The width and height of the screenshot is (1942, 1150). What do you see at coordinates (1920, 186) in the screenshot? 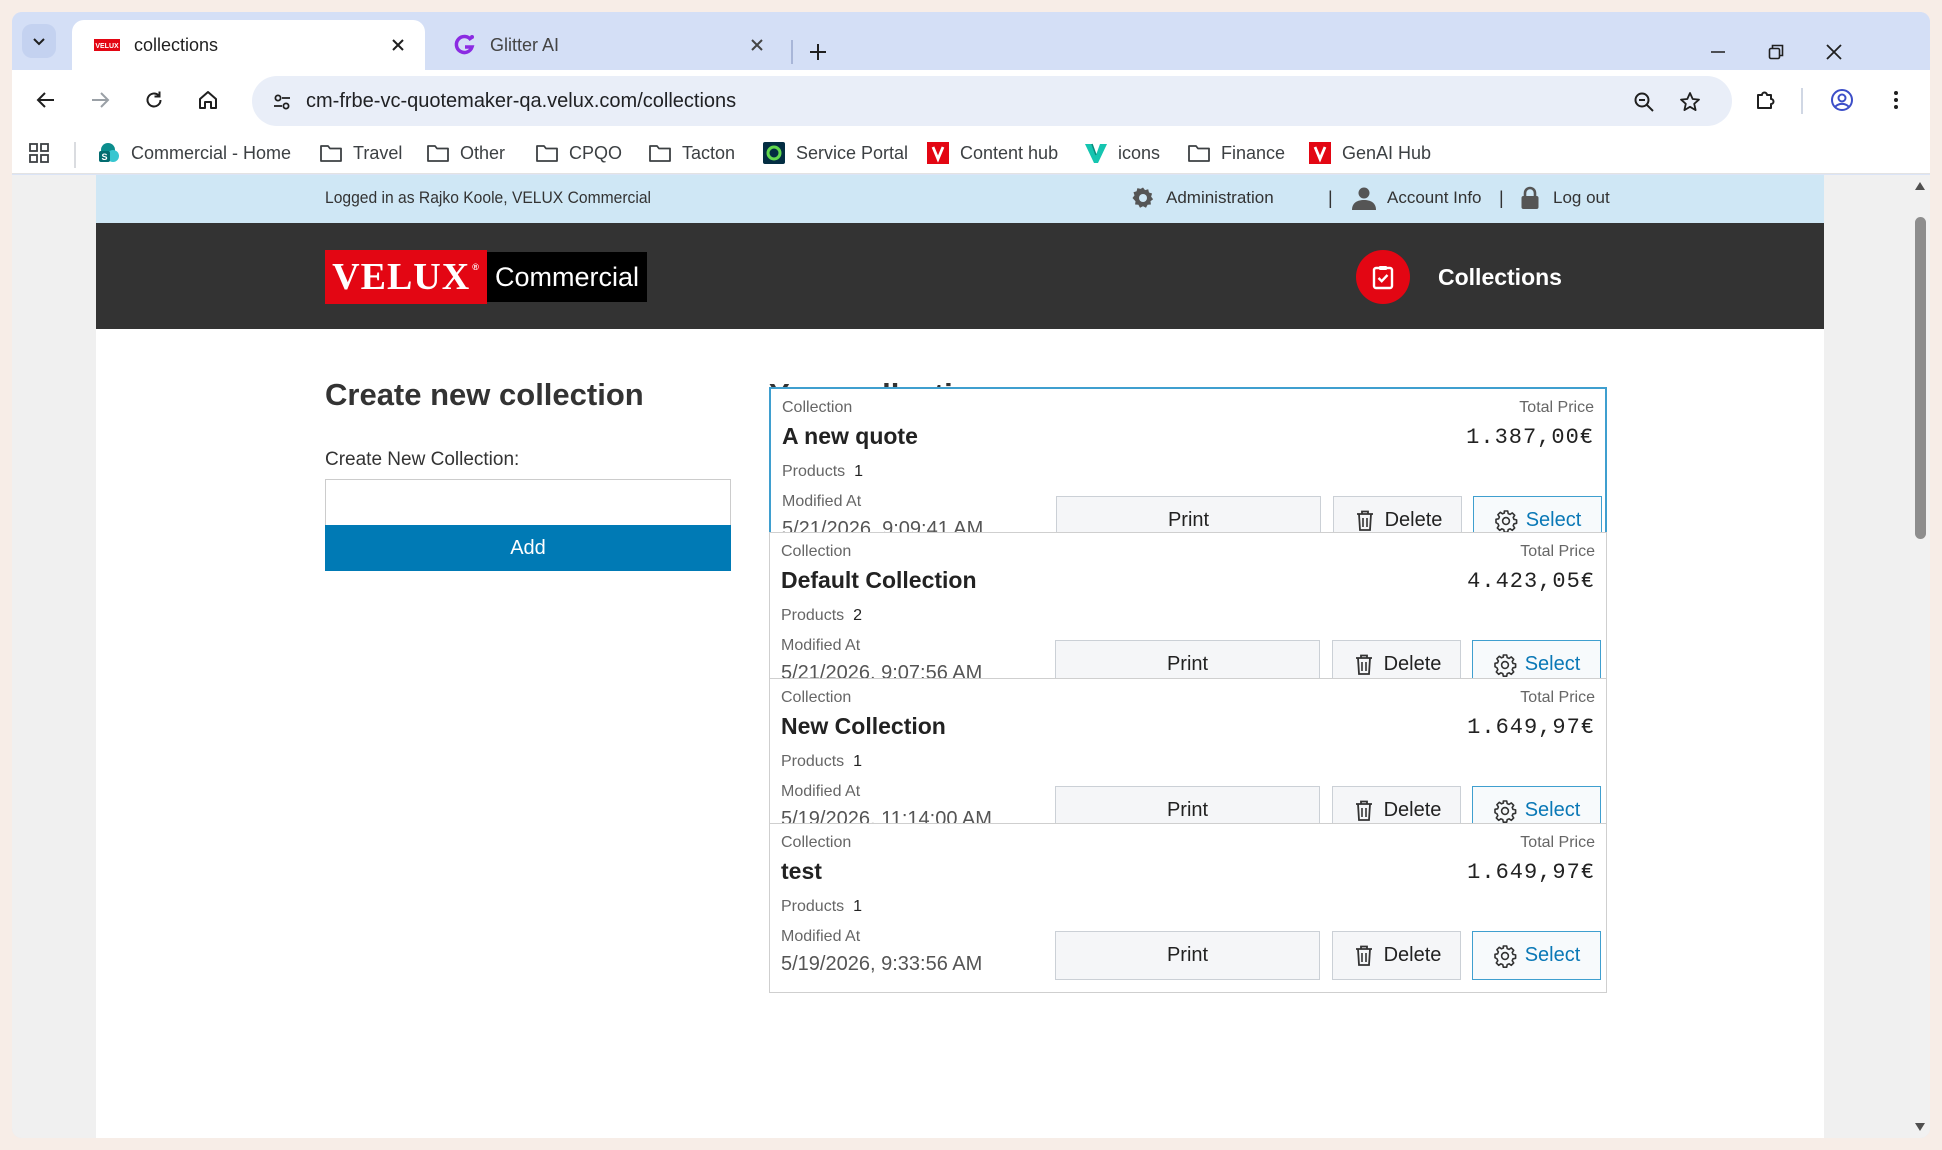
I see `scroll-up-arrow-icon` at bounding box center [1920, 186].